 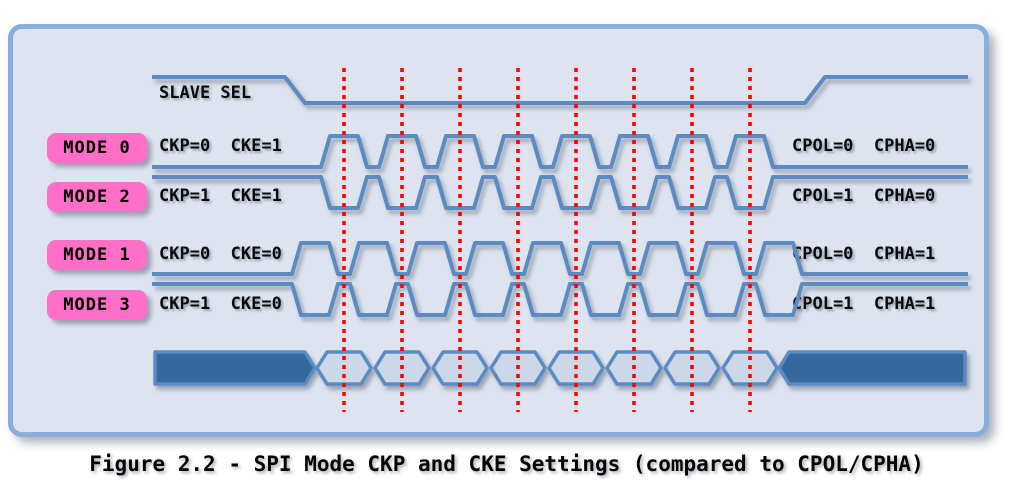 I want to click on row-label-mode-1: CKP=0 CKE=0, so click(x=220, y=254).